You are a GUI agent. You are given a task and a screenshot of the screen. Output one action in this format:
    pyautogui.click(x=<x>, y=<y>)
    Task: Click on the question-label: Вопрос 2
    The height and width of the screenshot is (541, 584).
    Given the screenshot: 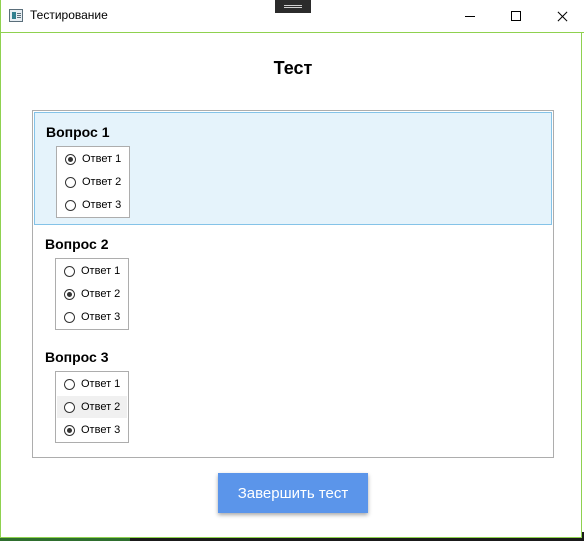 What is the action you would take?
    pyautogui.click(x=77, y=244)
    